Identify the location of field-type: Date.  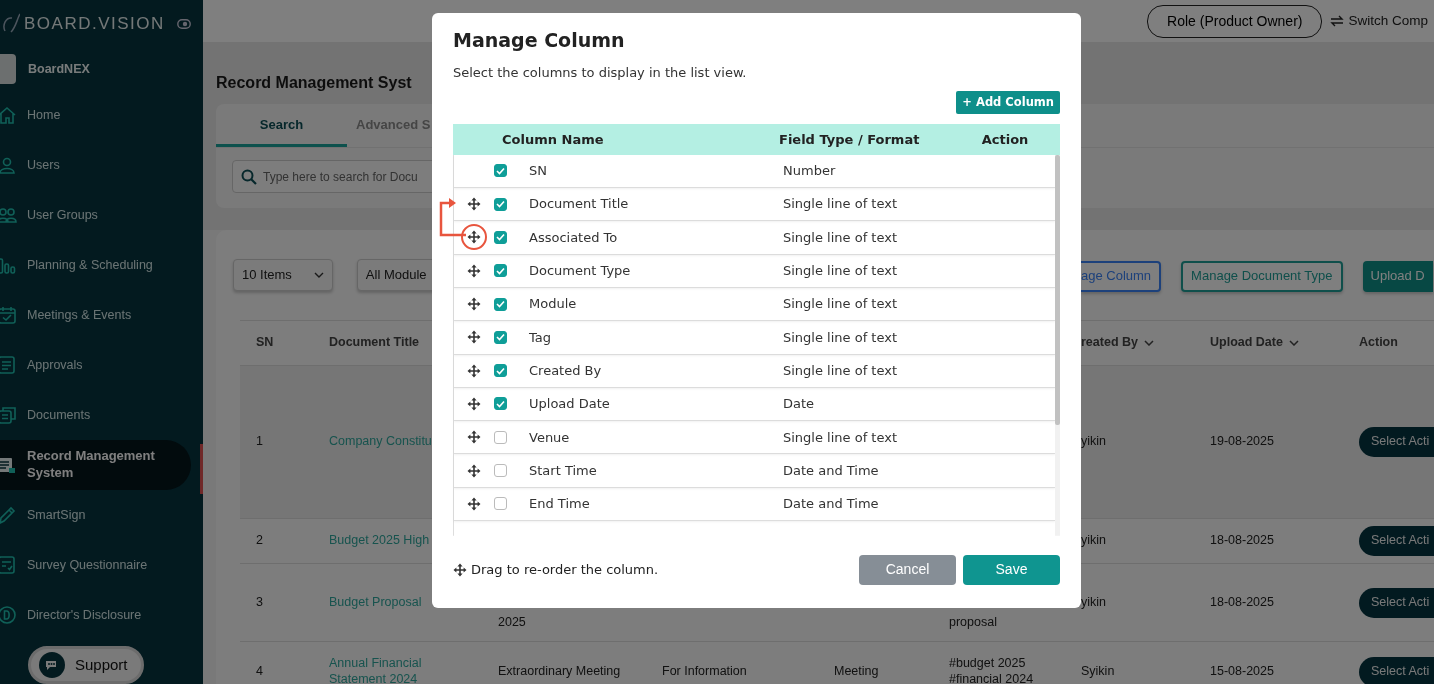
(799, 404).